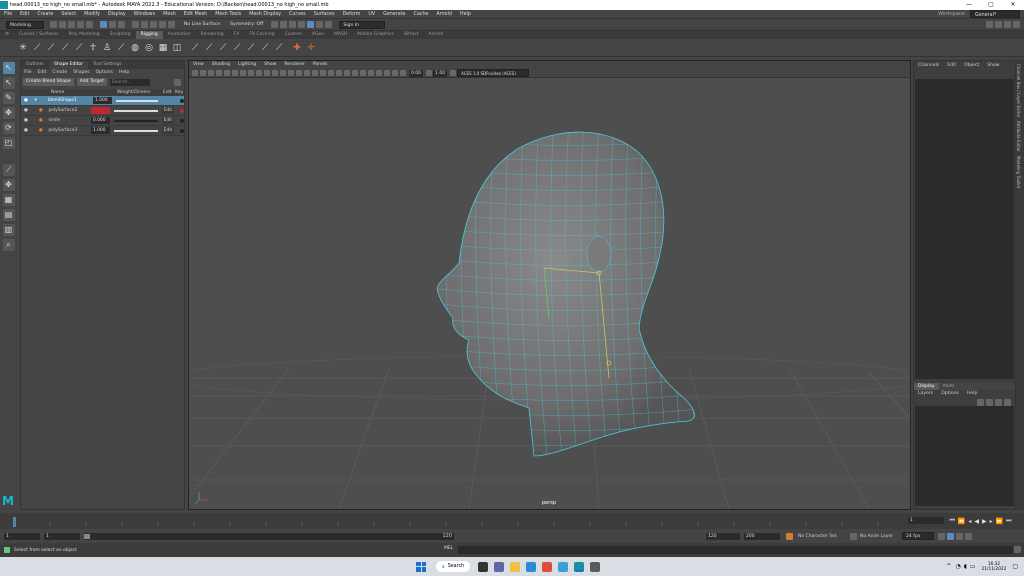  I want to click on menu-edit-mesh: Edit Mesh, so click(195, 14).